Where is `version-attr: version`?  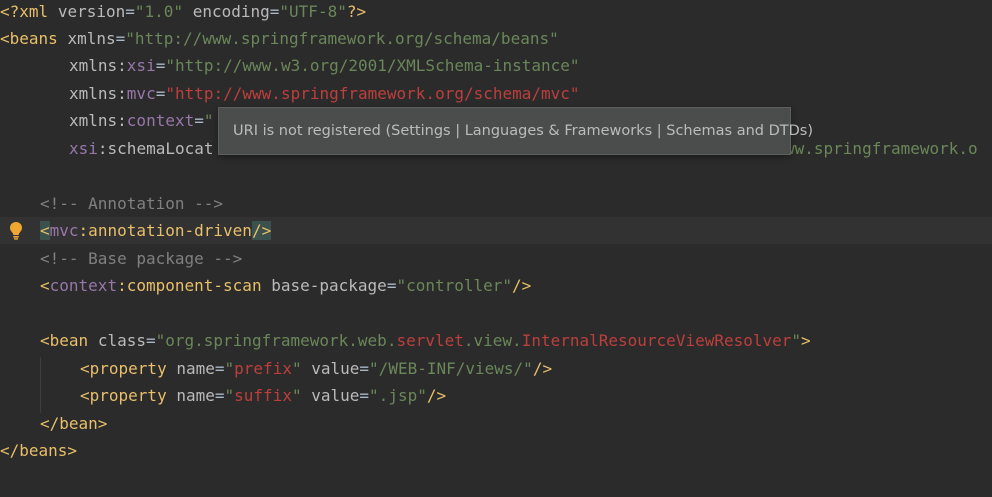 version-attr: version is located at coordinates (91, 11).